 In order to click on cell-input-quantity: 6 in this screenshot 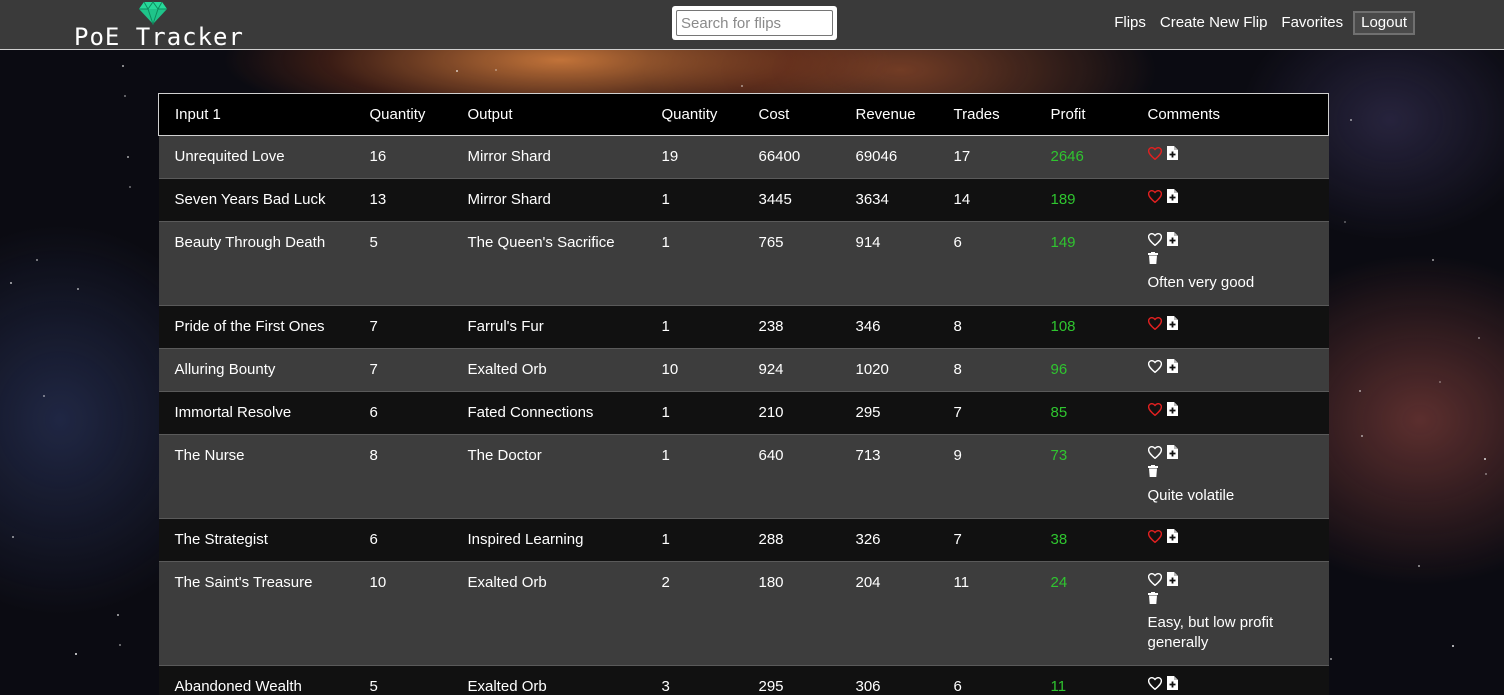, I will do `click(402, 413)`.